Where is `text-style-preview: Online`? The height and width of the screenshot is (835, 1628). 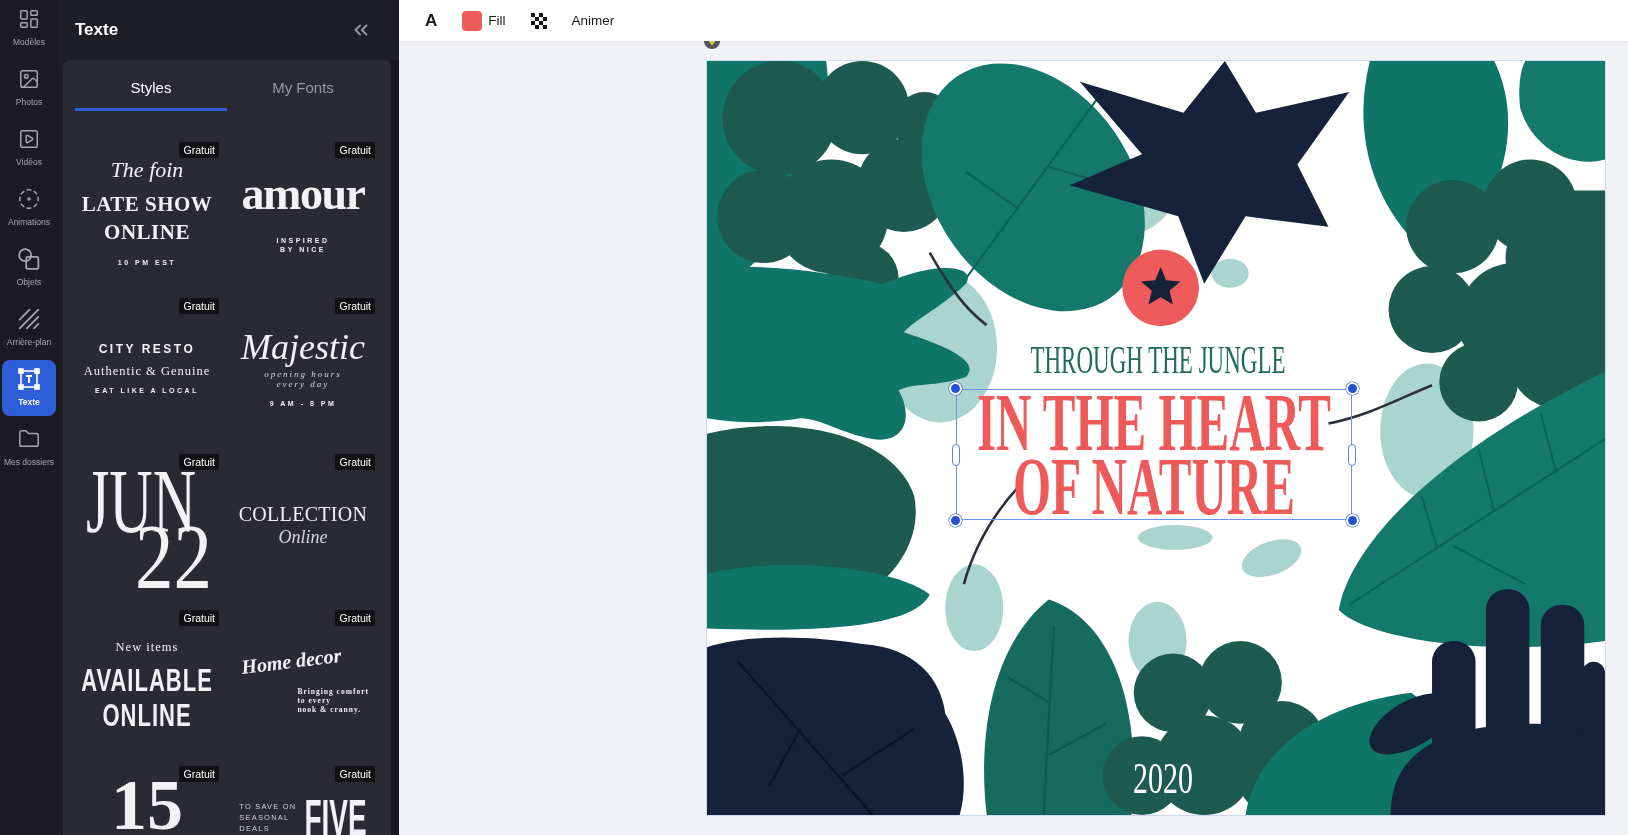
text-style-preview: Online is located at coordinates (303, 537).